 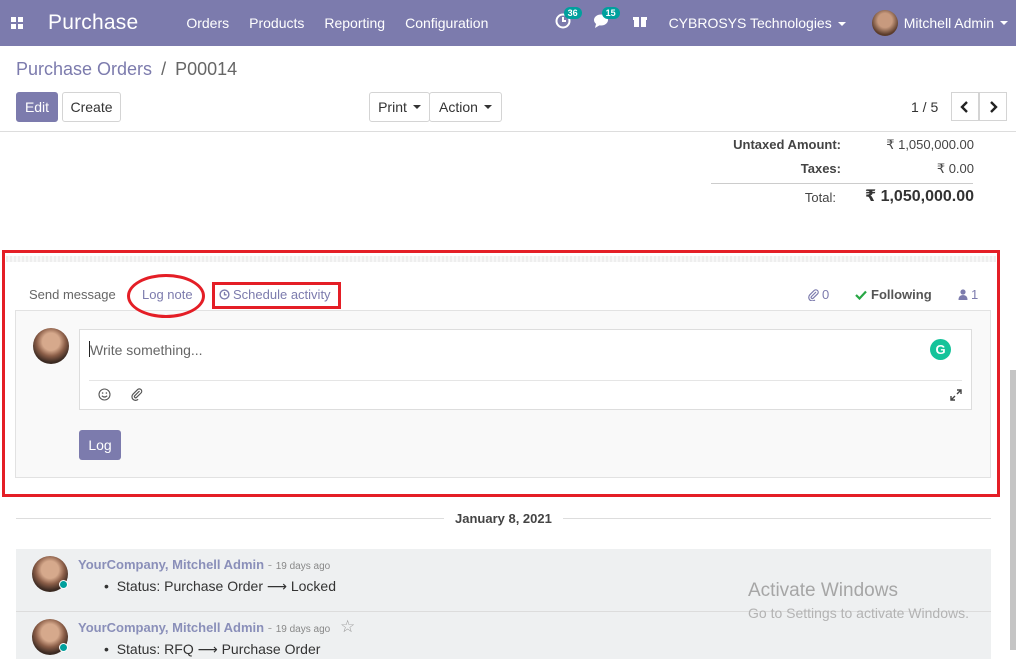 I want to click on windows-watermark-title: Activate Windows, so click(x=823, y=590).